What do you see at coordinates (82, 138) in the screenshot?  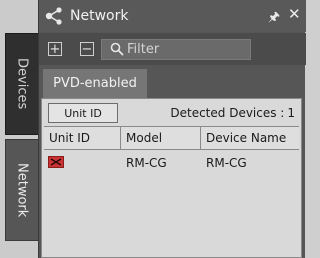 I see `column-header-unit-id: Unit ID` at bounding box center [82, 138].